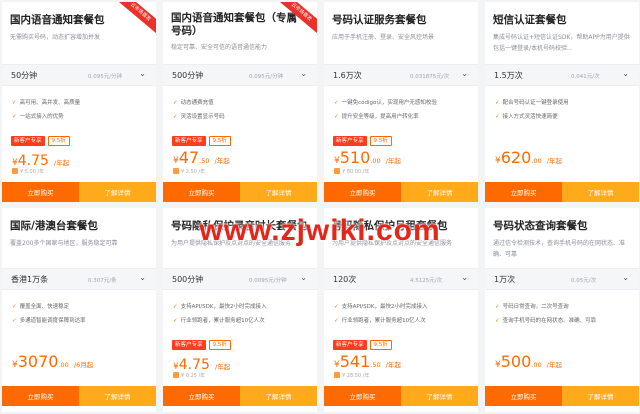 This screenshot has width=640, height=414. I want to click on spec-value: 500分钟, so click(188, 75).